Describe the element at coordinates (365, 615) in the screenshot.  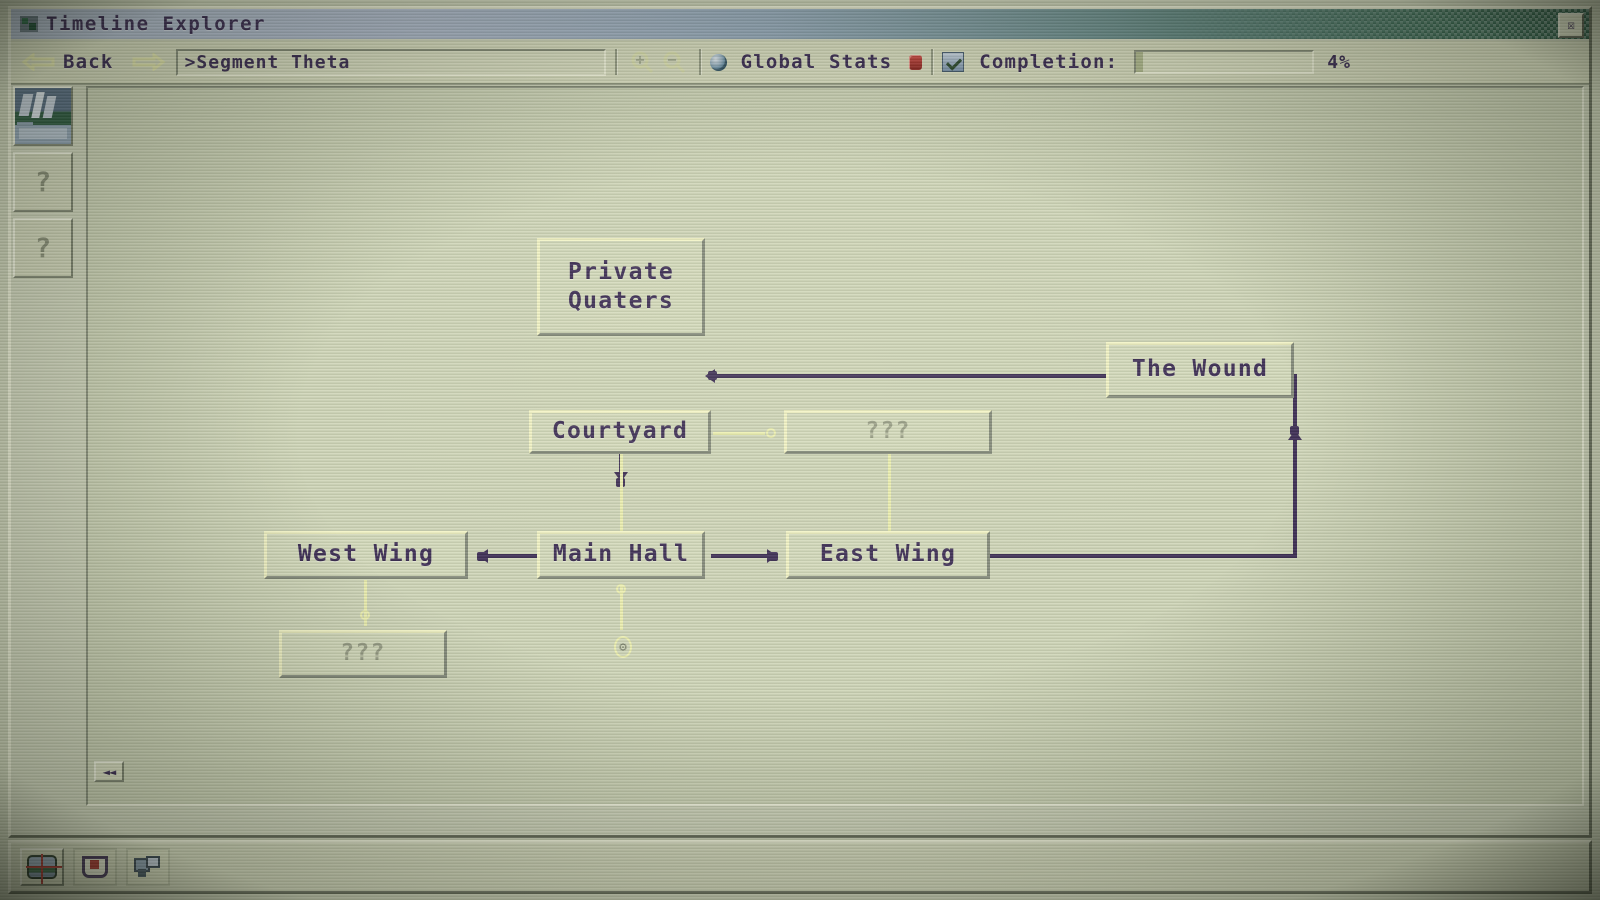
I see `edge-west-wing-to-unknown-west-endpoint` at that location.